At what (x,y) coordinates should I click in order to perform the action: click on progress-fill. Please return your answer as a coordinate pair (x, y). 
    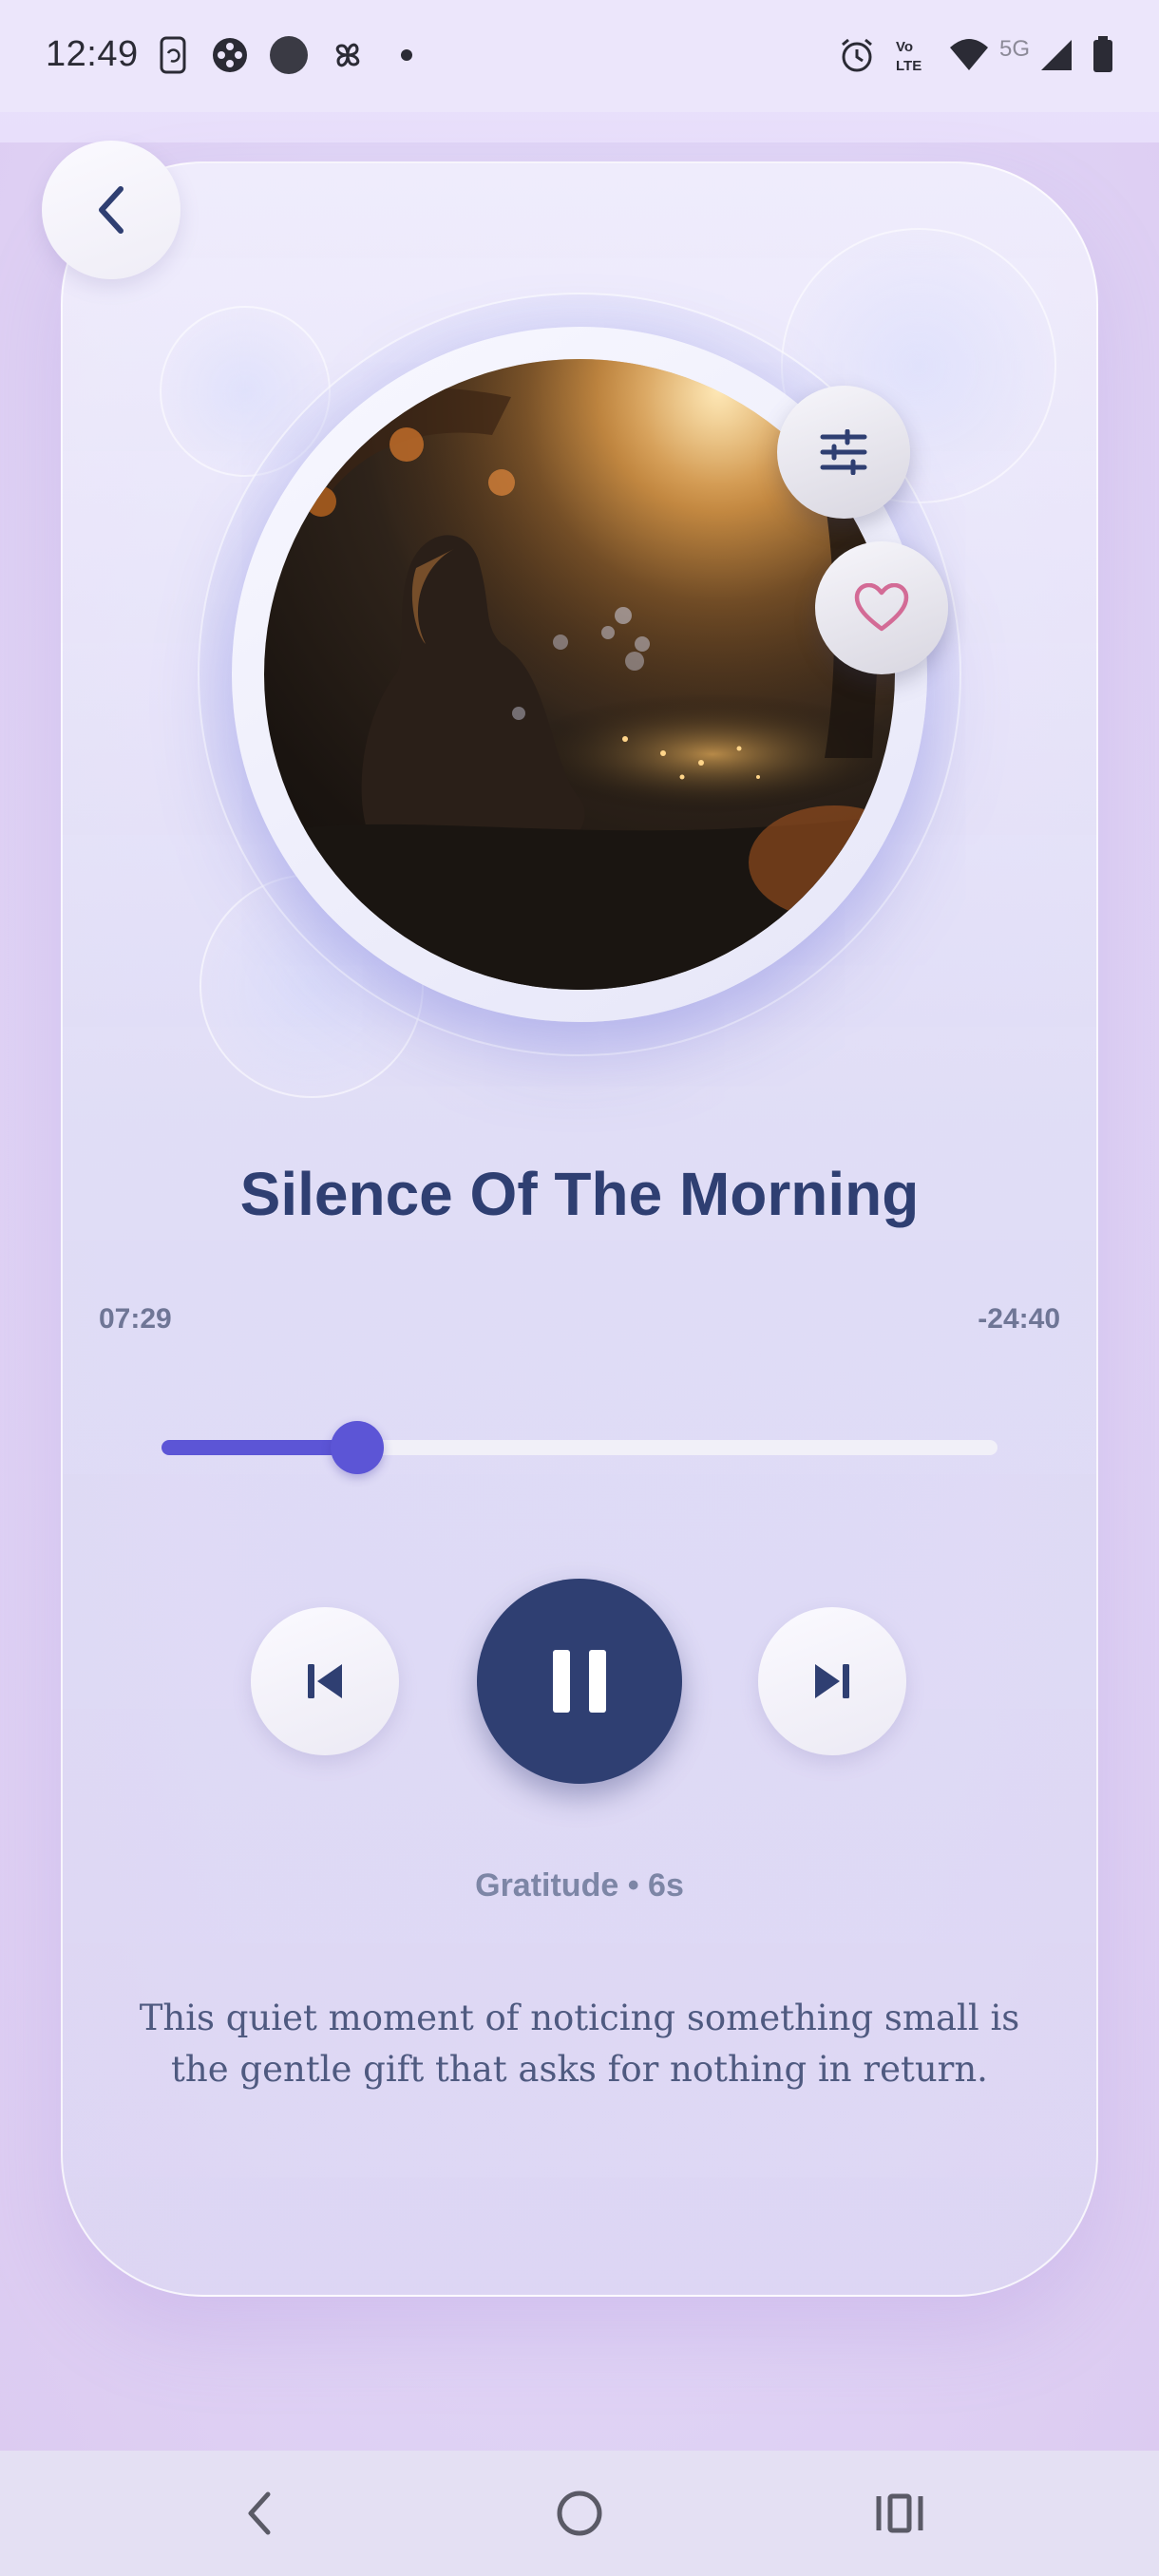
    Looking at the image, I should click on (259, 1447).